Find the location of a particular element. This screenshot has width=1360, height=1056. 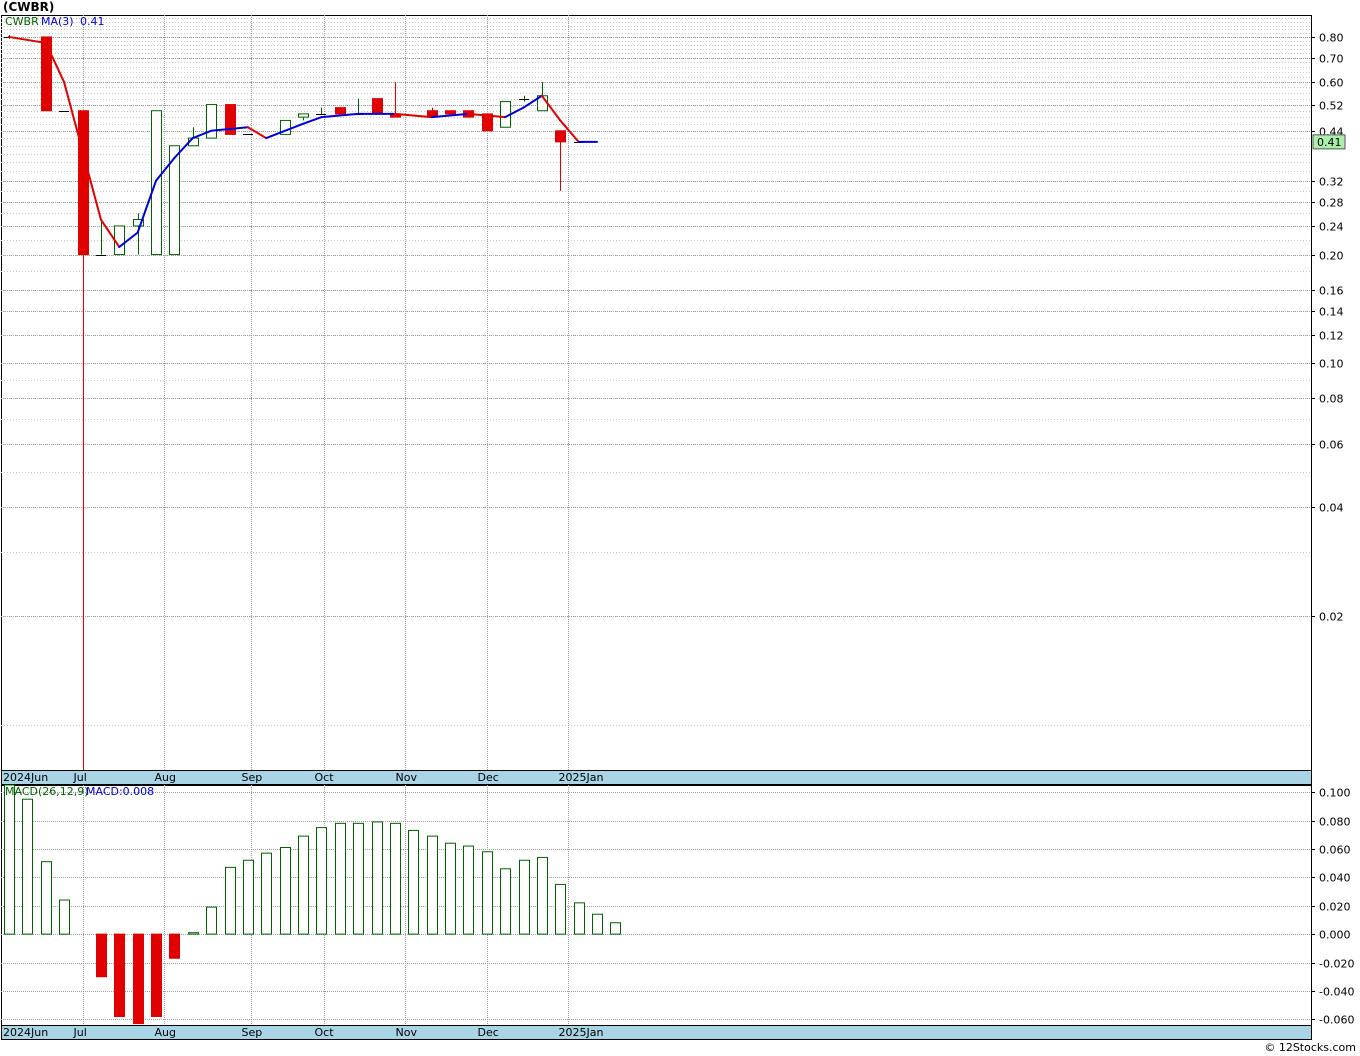

macd-y-tick-label: 0.020 is located at coordinates (1335, 907).